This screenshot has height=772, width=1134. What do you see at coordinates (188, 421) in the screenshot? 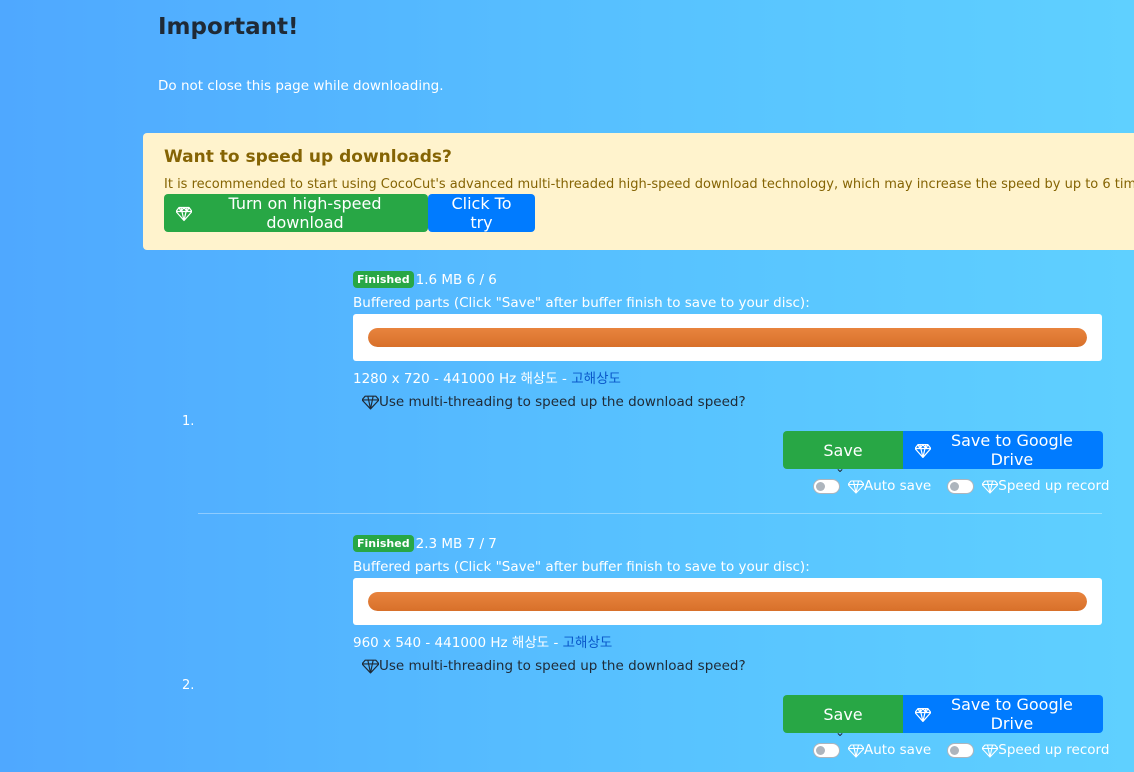
I see `item-number: 1.` at bounding box center [188, 421].